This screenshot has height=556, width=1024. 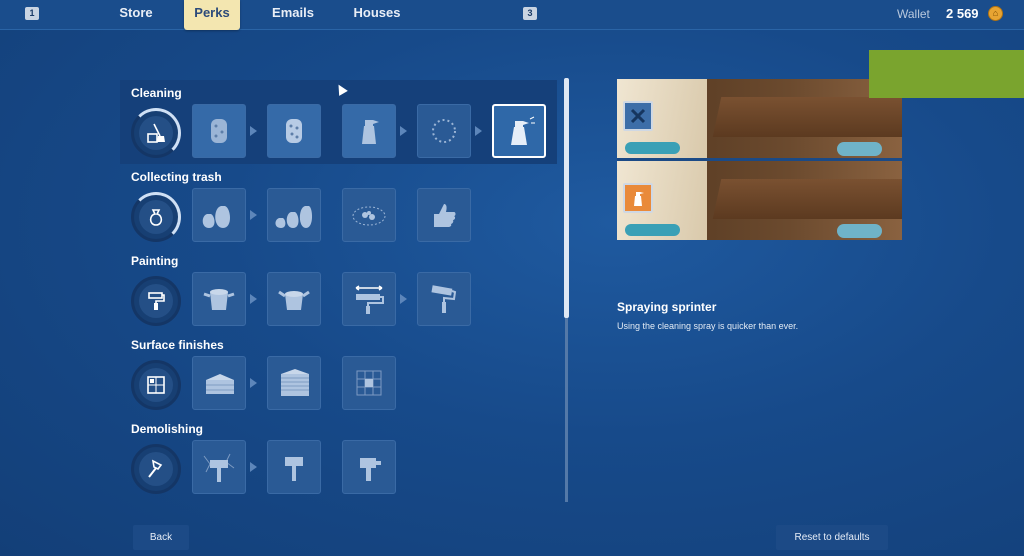 What do you see at coordinates (667, 307) in the screenshot?
I see `selected-perk-name: Spraying sprinter` at bounding box center [667, 307].